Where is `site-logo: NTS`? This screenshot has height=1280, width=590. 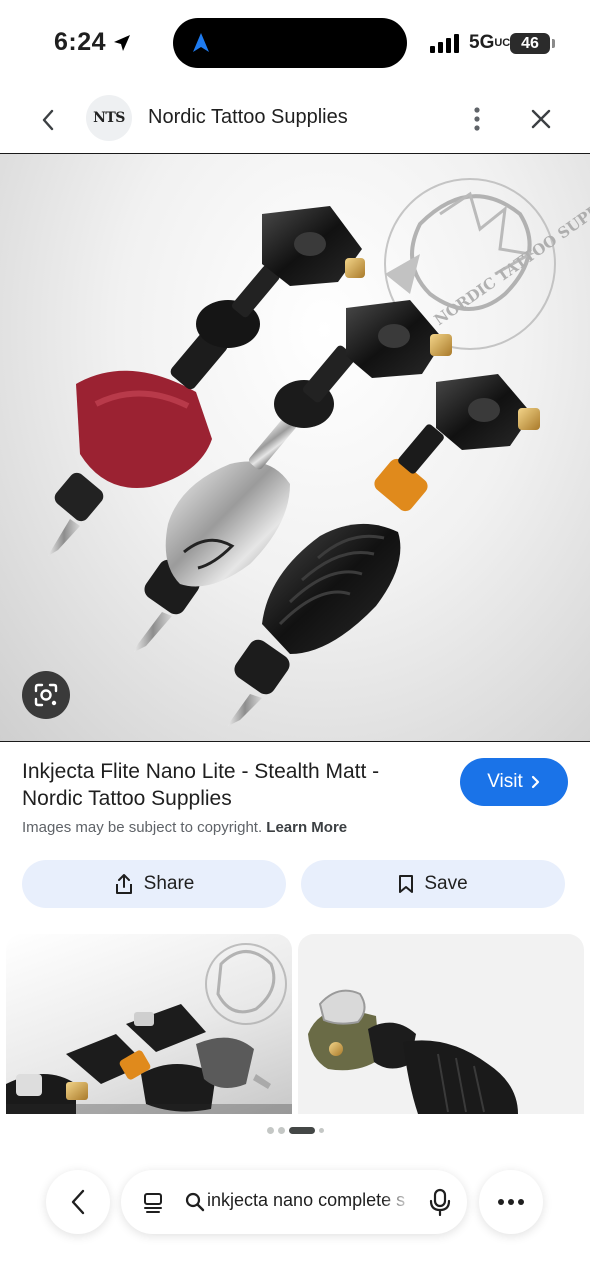
site-logo: NTS is located at coordinates (109, 118).